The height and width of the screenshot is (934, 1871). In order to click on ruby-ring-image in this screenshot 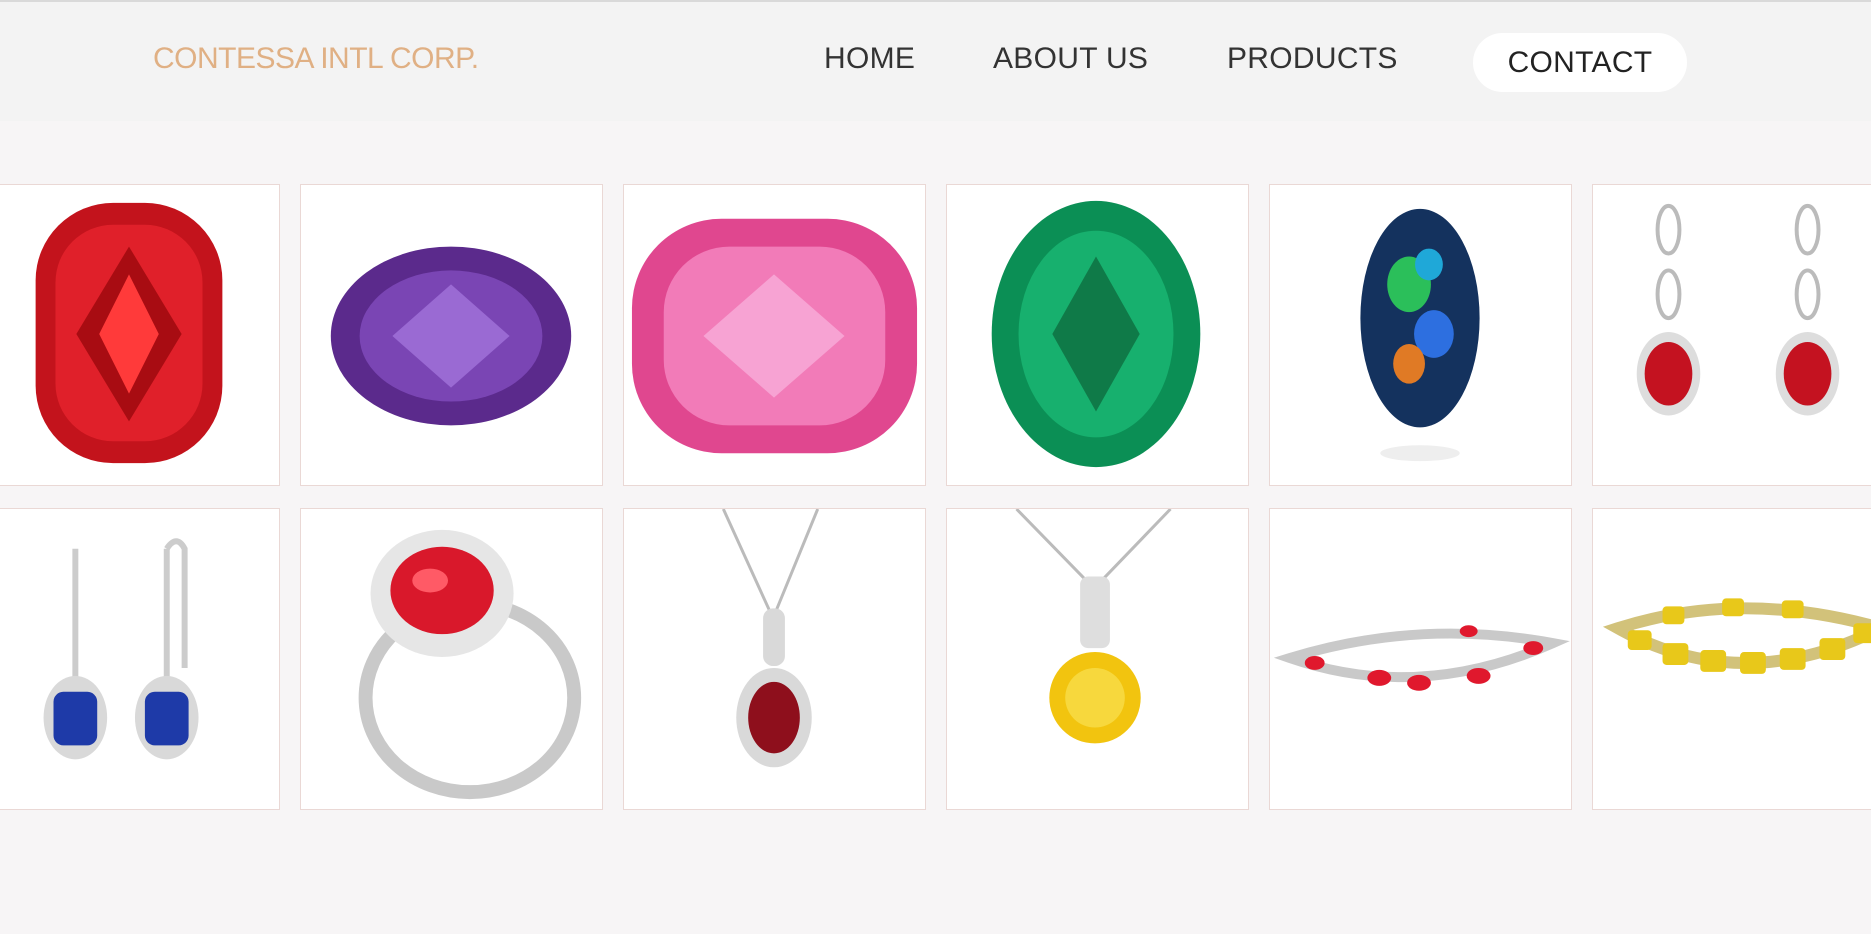, I will do `click(470, 664)`.